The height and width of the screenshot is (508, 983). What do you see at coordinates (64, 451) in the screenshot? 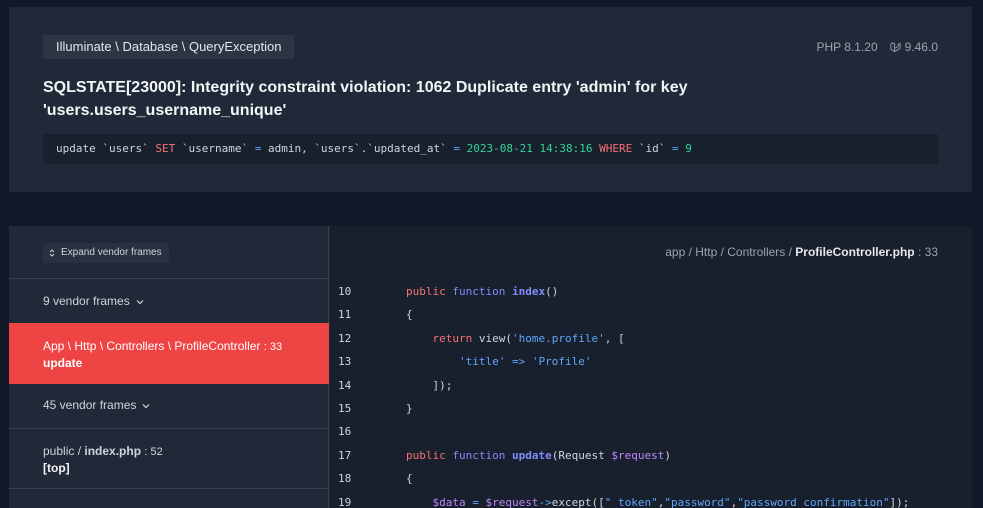
I see `frame-path: public /` at bounding box center [64, 451].